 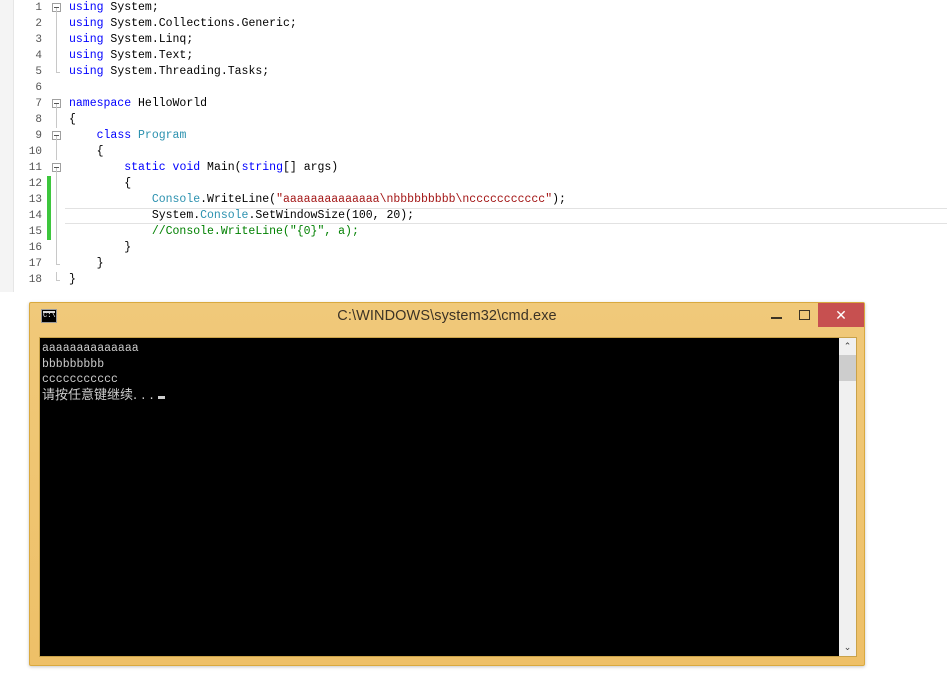 I want to click on code-line: 4 using System.Text;, so click(x=480, y=56).